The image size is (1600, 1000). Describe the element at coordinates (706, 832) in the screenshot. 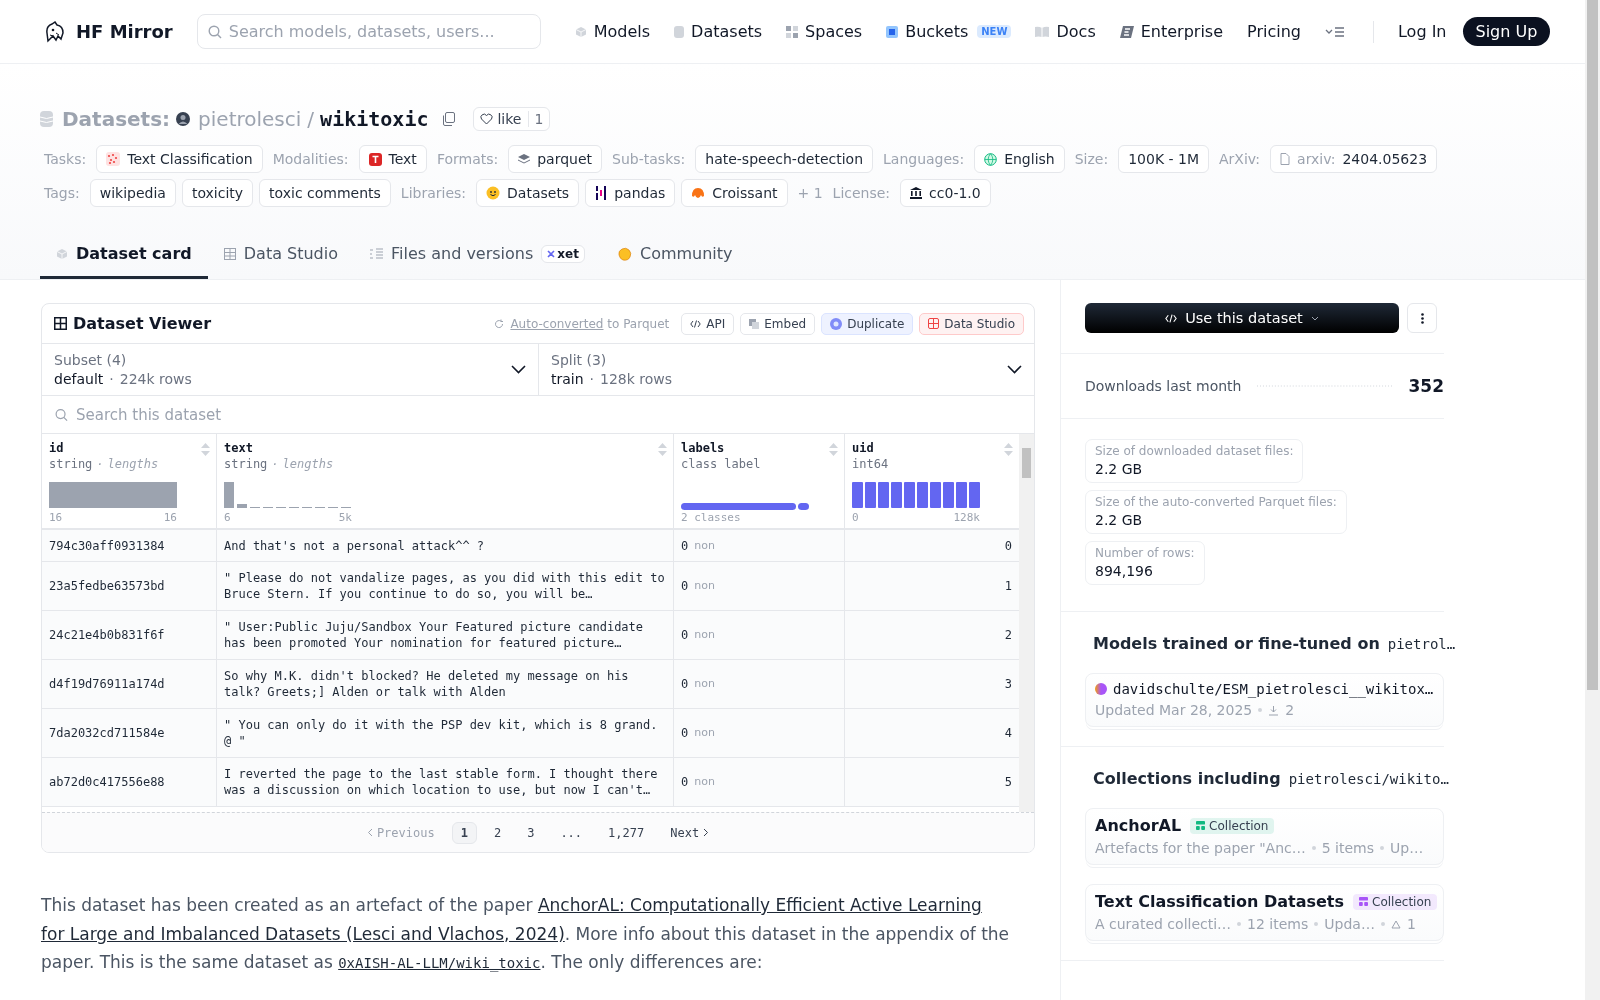

I see `chevron-right-icon` at that location.